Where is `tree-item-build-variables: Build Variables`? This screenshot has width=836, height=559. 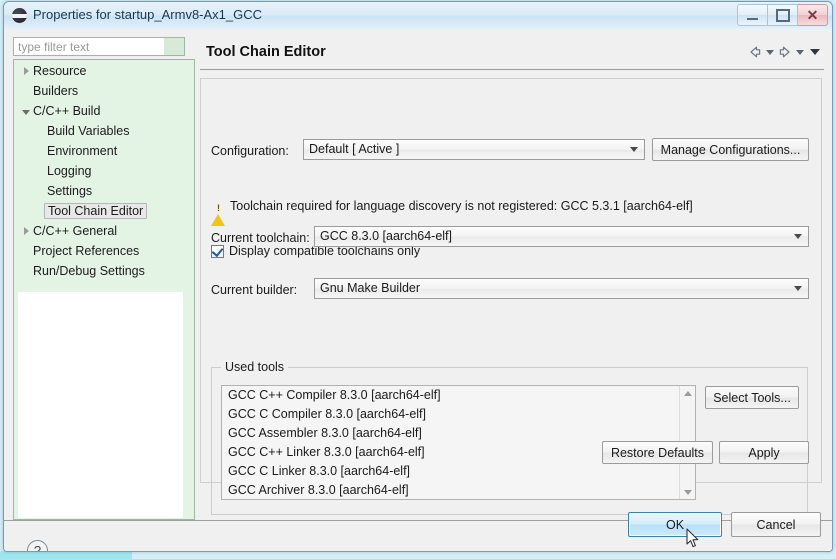 tree-item-build-variables: Build Variables is located at coordinates (104, 131).